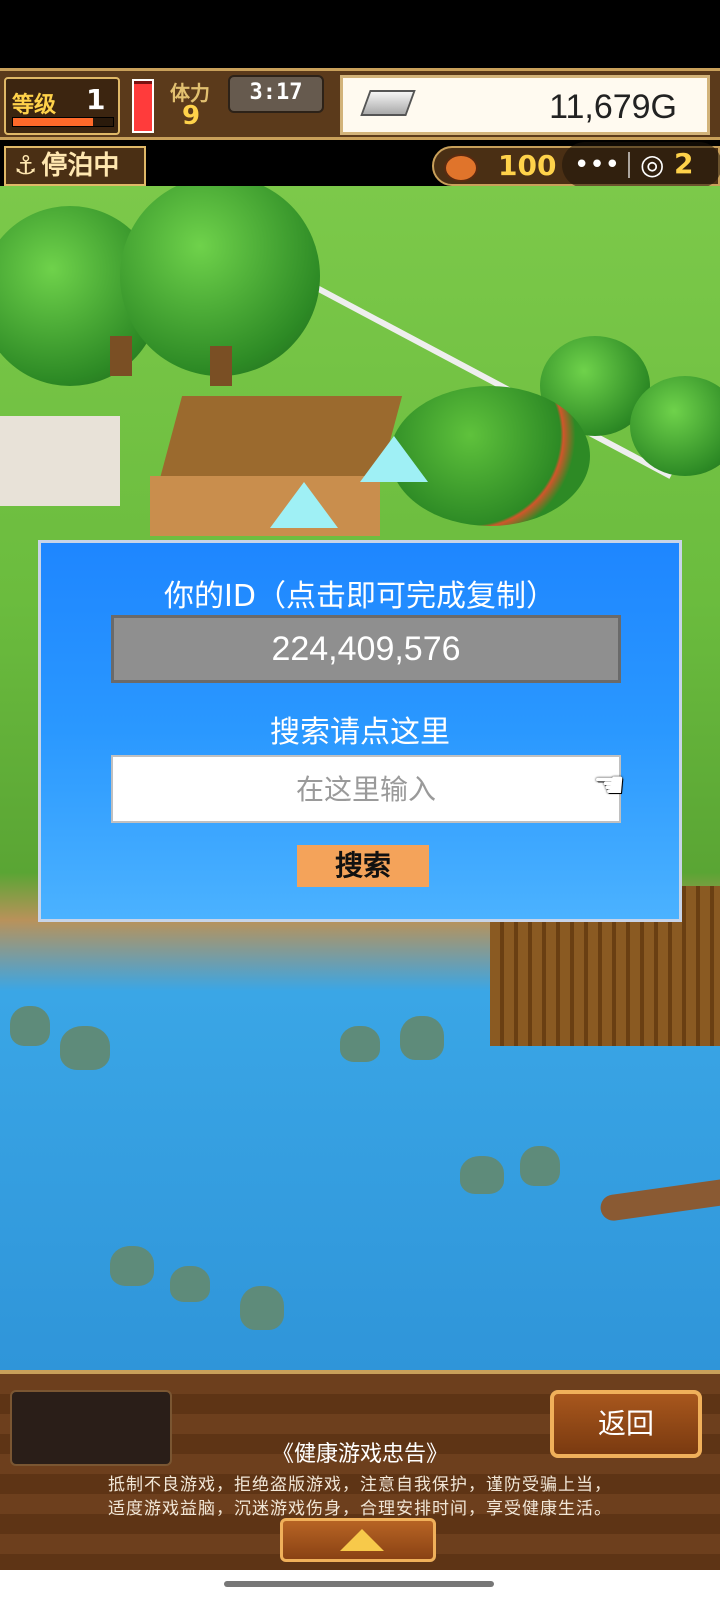 The image size is (720, 1600). What do you see at coordinates (659, 1199) in the screenshot?
I see `driftwood-log` at bounding box center [659, 1199].